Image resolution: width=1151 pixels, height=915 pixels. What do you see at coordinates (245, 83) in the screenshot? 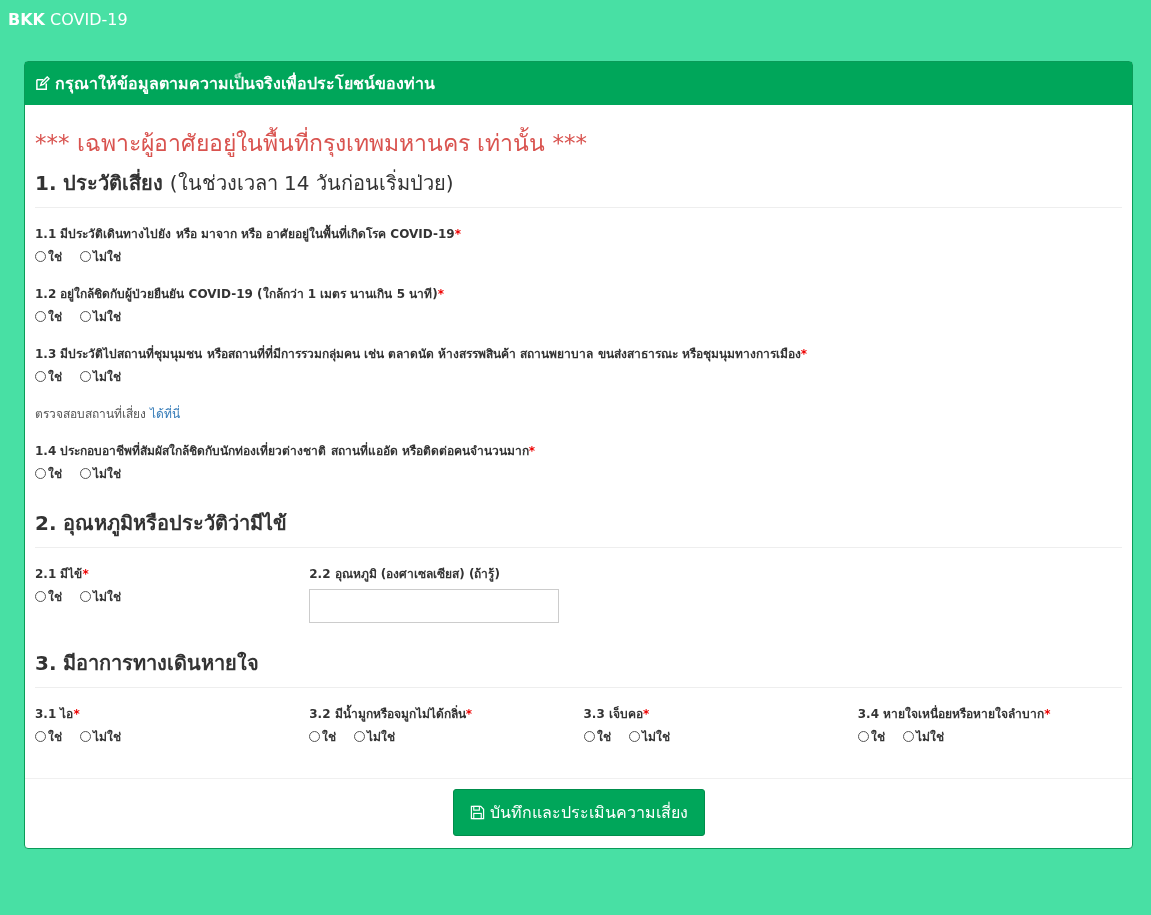
I see `panel-title: กรุณาให้ข้อมูลตามความเป็นจริงเพื่อประโยชน์ของท่าน` at bounding box center [245, 83].